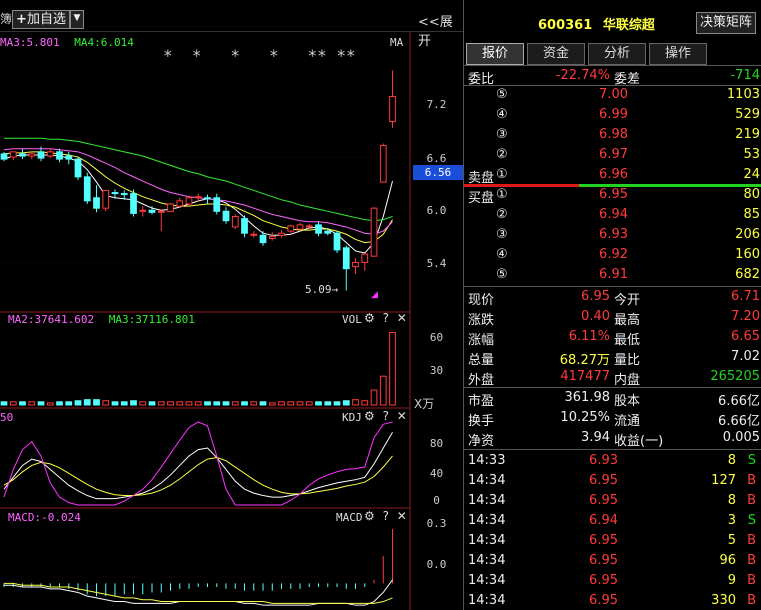 The height and width of the screenshot is (610, 761). Describe the element at coordinates (7, 417) in the screenshot. I see `kdj-left-value: 50` at that location.